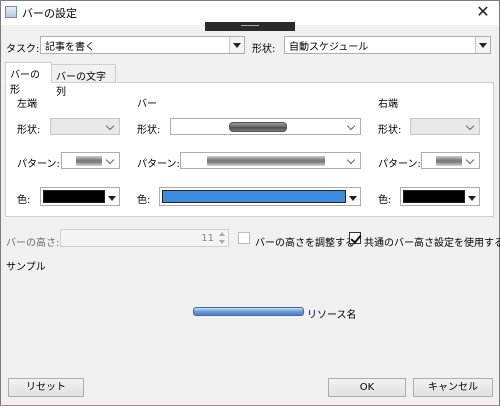 This screenshot has width=500, height=406. I want to click on adjust-height-label: バーの高さを調整する, so click(305, 243).